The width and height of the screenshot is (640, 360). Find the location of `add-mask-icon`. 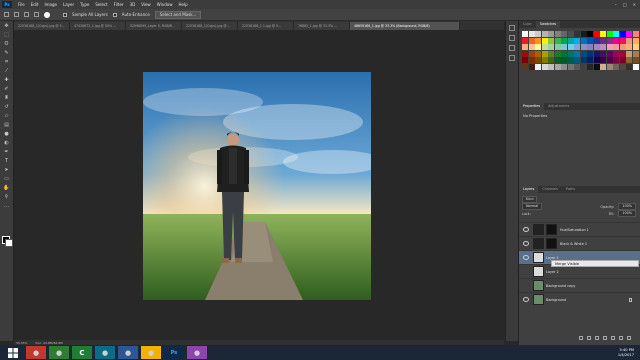

add-mask-icon is located at coordinates (597, 338).